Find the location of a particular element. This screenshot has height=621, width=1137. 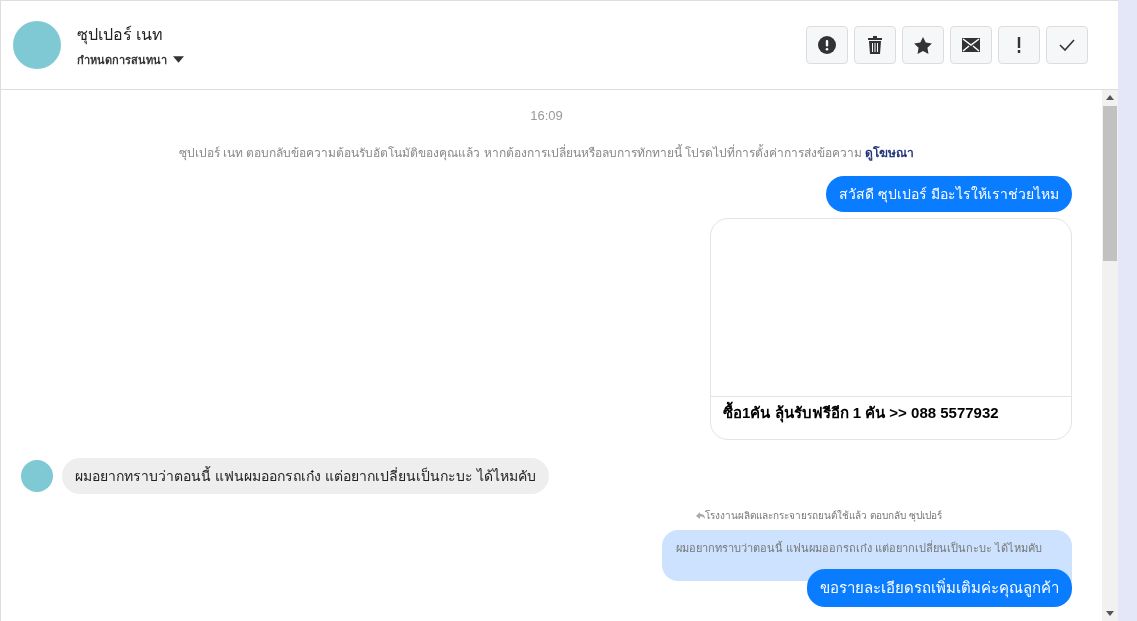

checkmark-icon is located at coordinates (1067, 45).